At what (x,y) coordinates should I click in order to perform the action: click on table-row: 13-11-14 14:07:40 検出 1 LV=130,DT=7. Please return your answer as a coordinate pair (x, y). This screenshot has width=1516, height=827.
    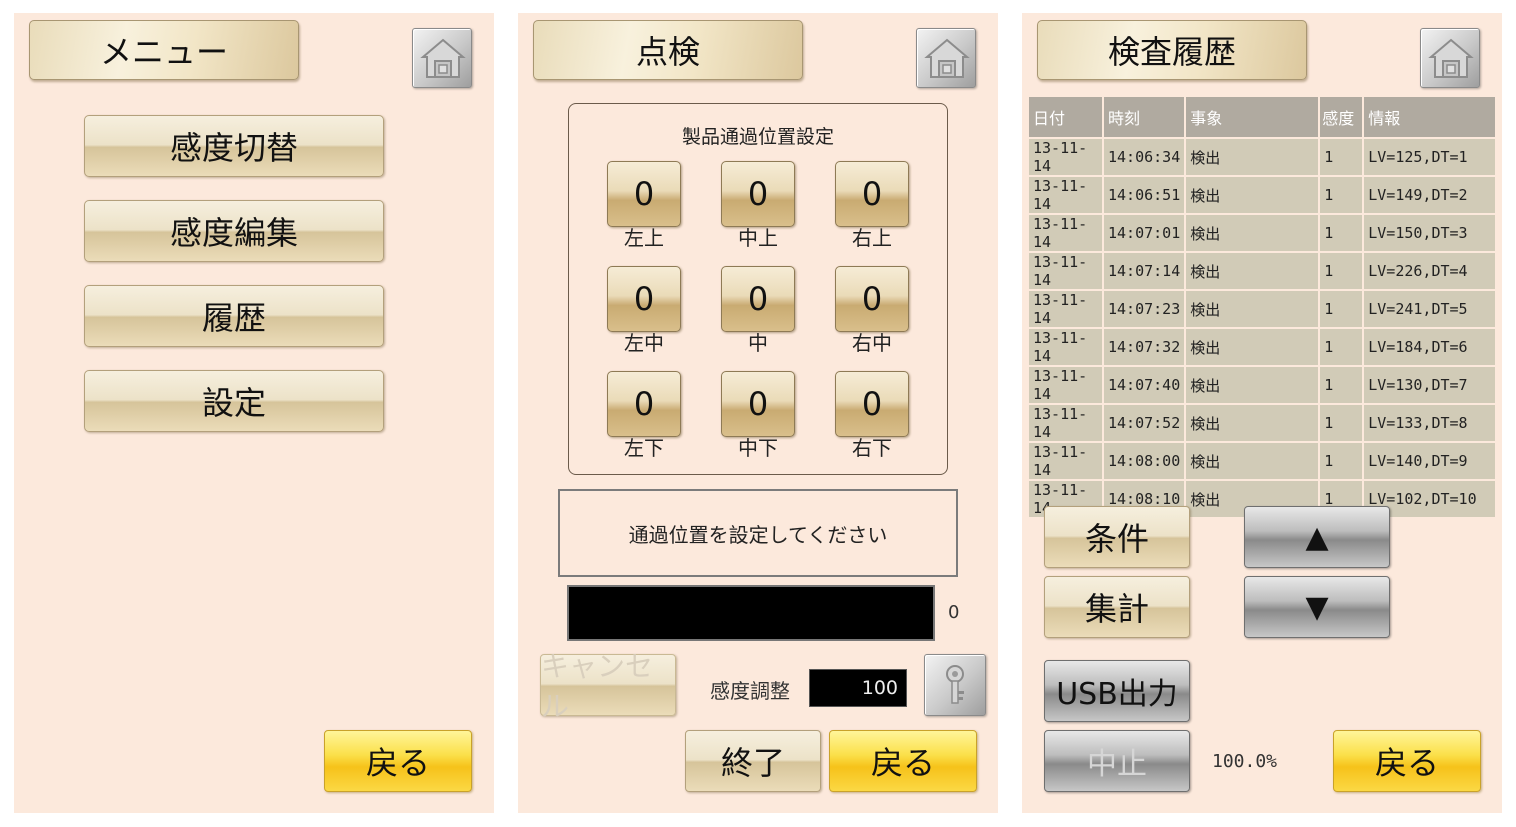
    Looking at the image, I should click on (1262, 385).